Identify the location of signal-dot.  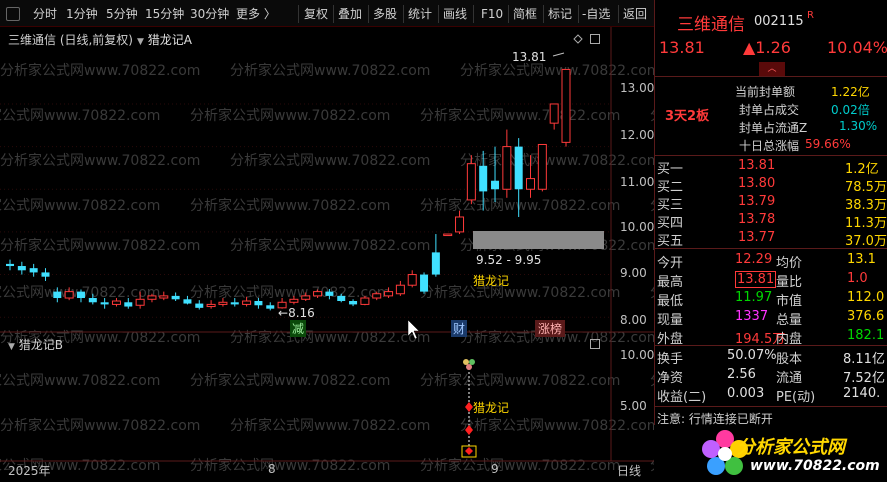
(472, 362).